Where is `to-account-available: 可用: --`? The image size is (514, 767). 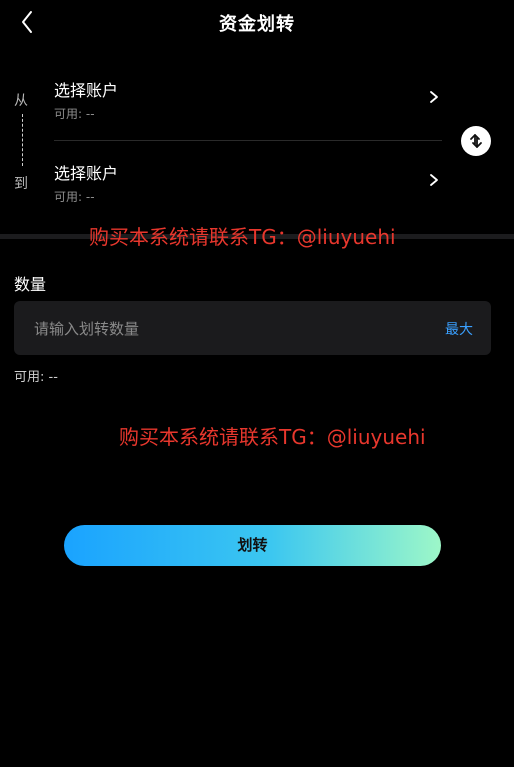 to-account-available: 可用: -- is located at coordinates (74, 196).